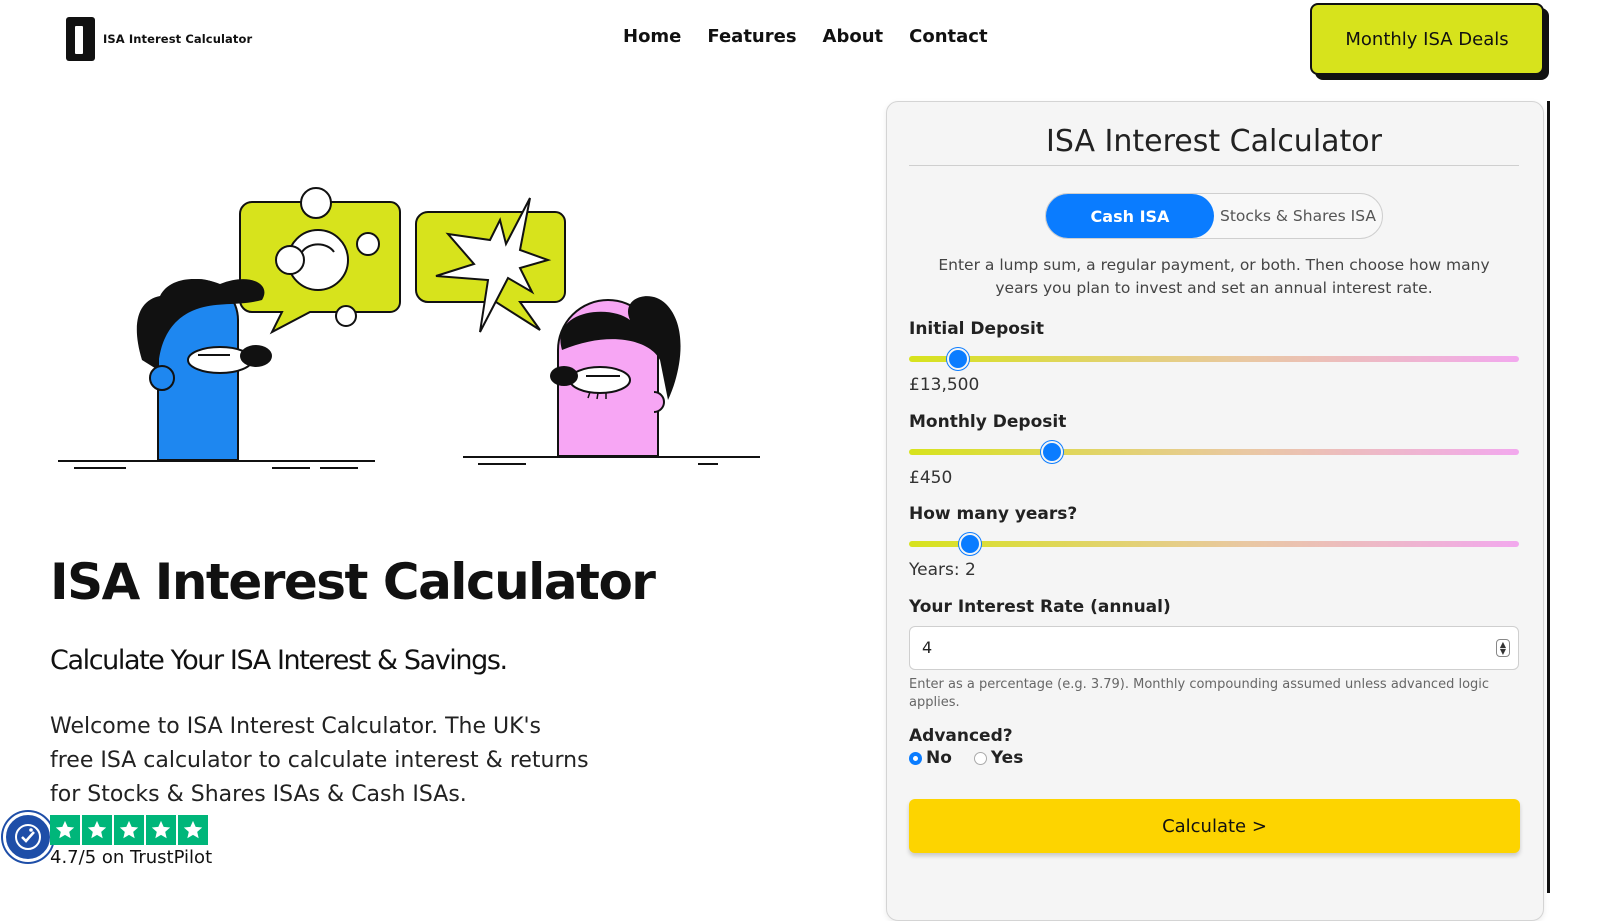 This screenshot has width=1600, height=921. I want to click on nav-home: Home, so click(652, 36).